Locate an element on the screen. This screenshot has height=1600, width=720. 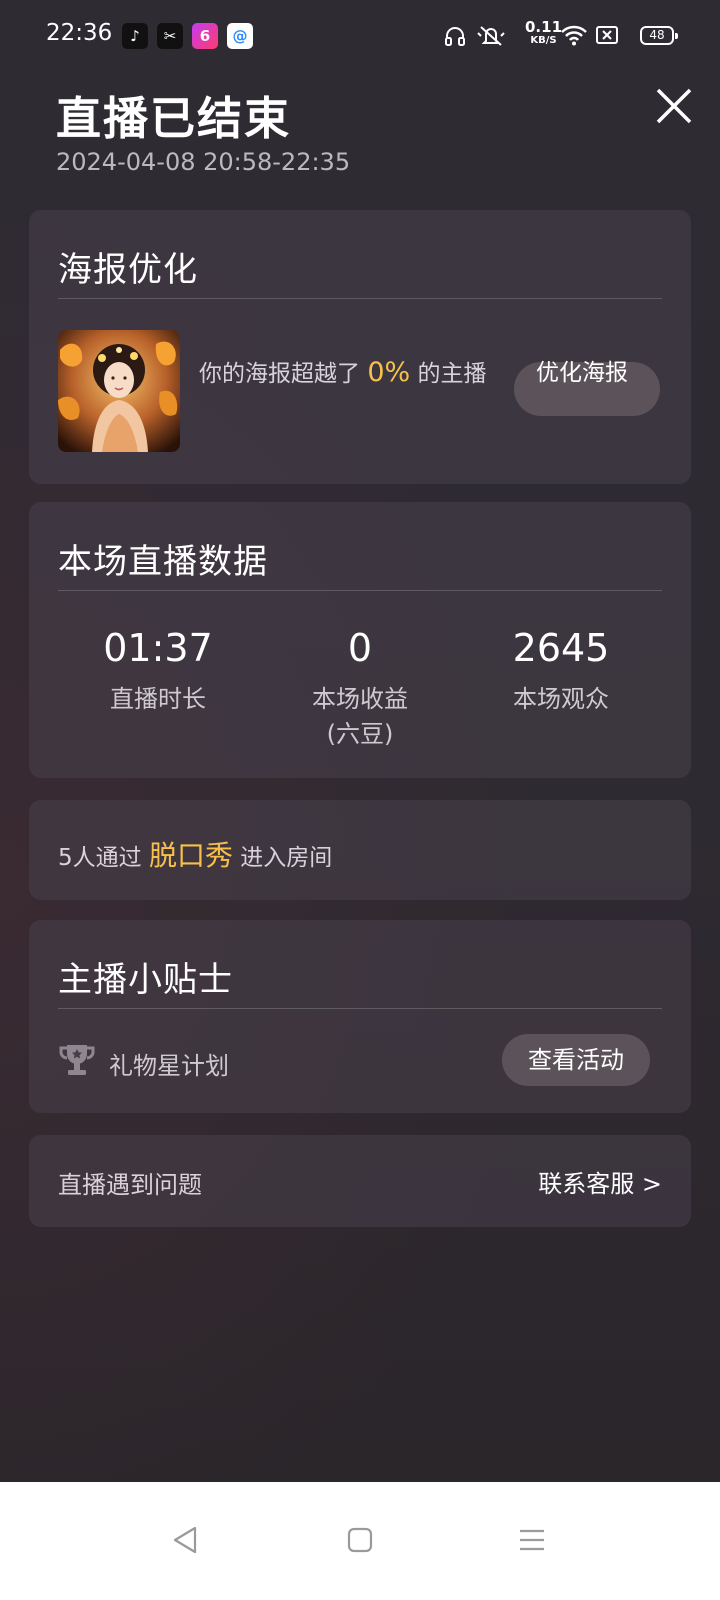
home-icon is located at coordinates (360, 1540).